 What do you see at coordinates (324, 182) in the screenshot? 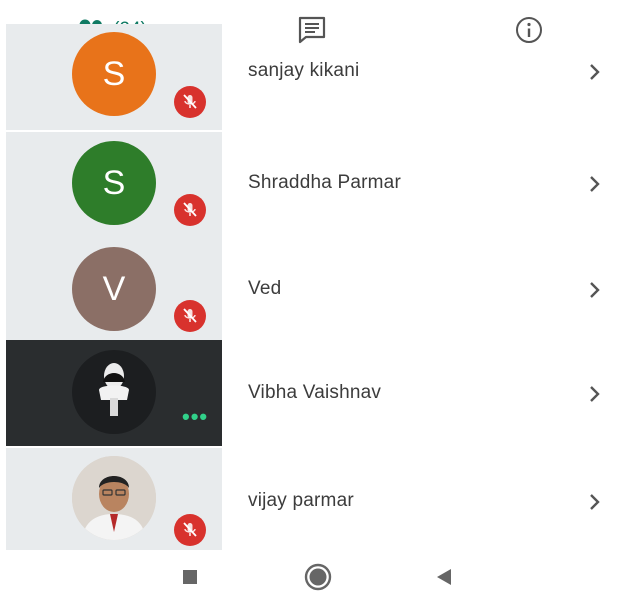
I see `participant-name: Shraddha Parmar` at bounding box center [324, 182].